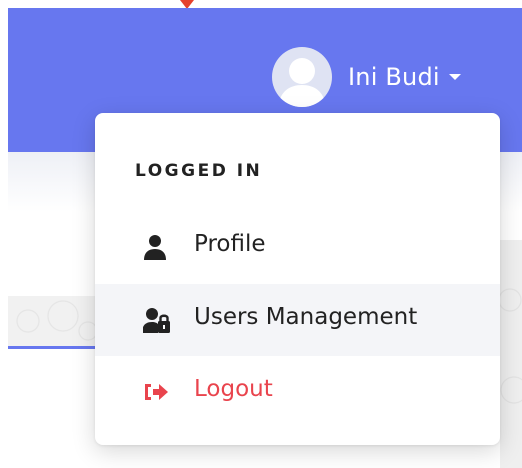  Describe the element at coordinates (4, 234) in the screenshot. I see `window-left-edge` at that location.